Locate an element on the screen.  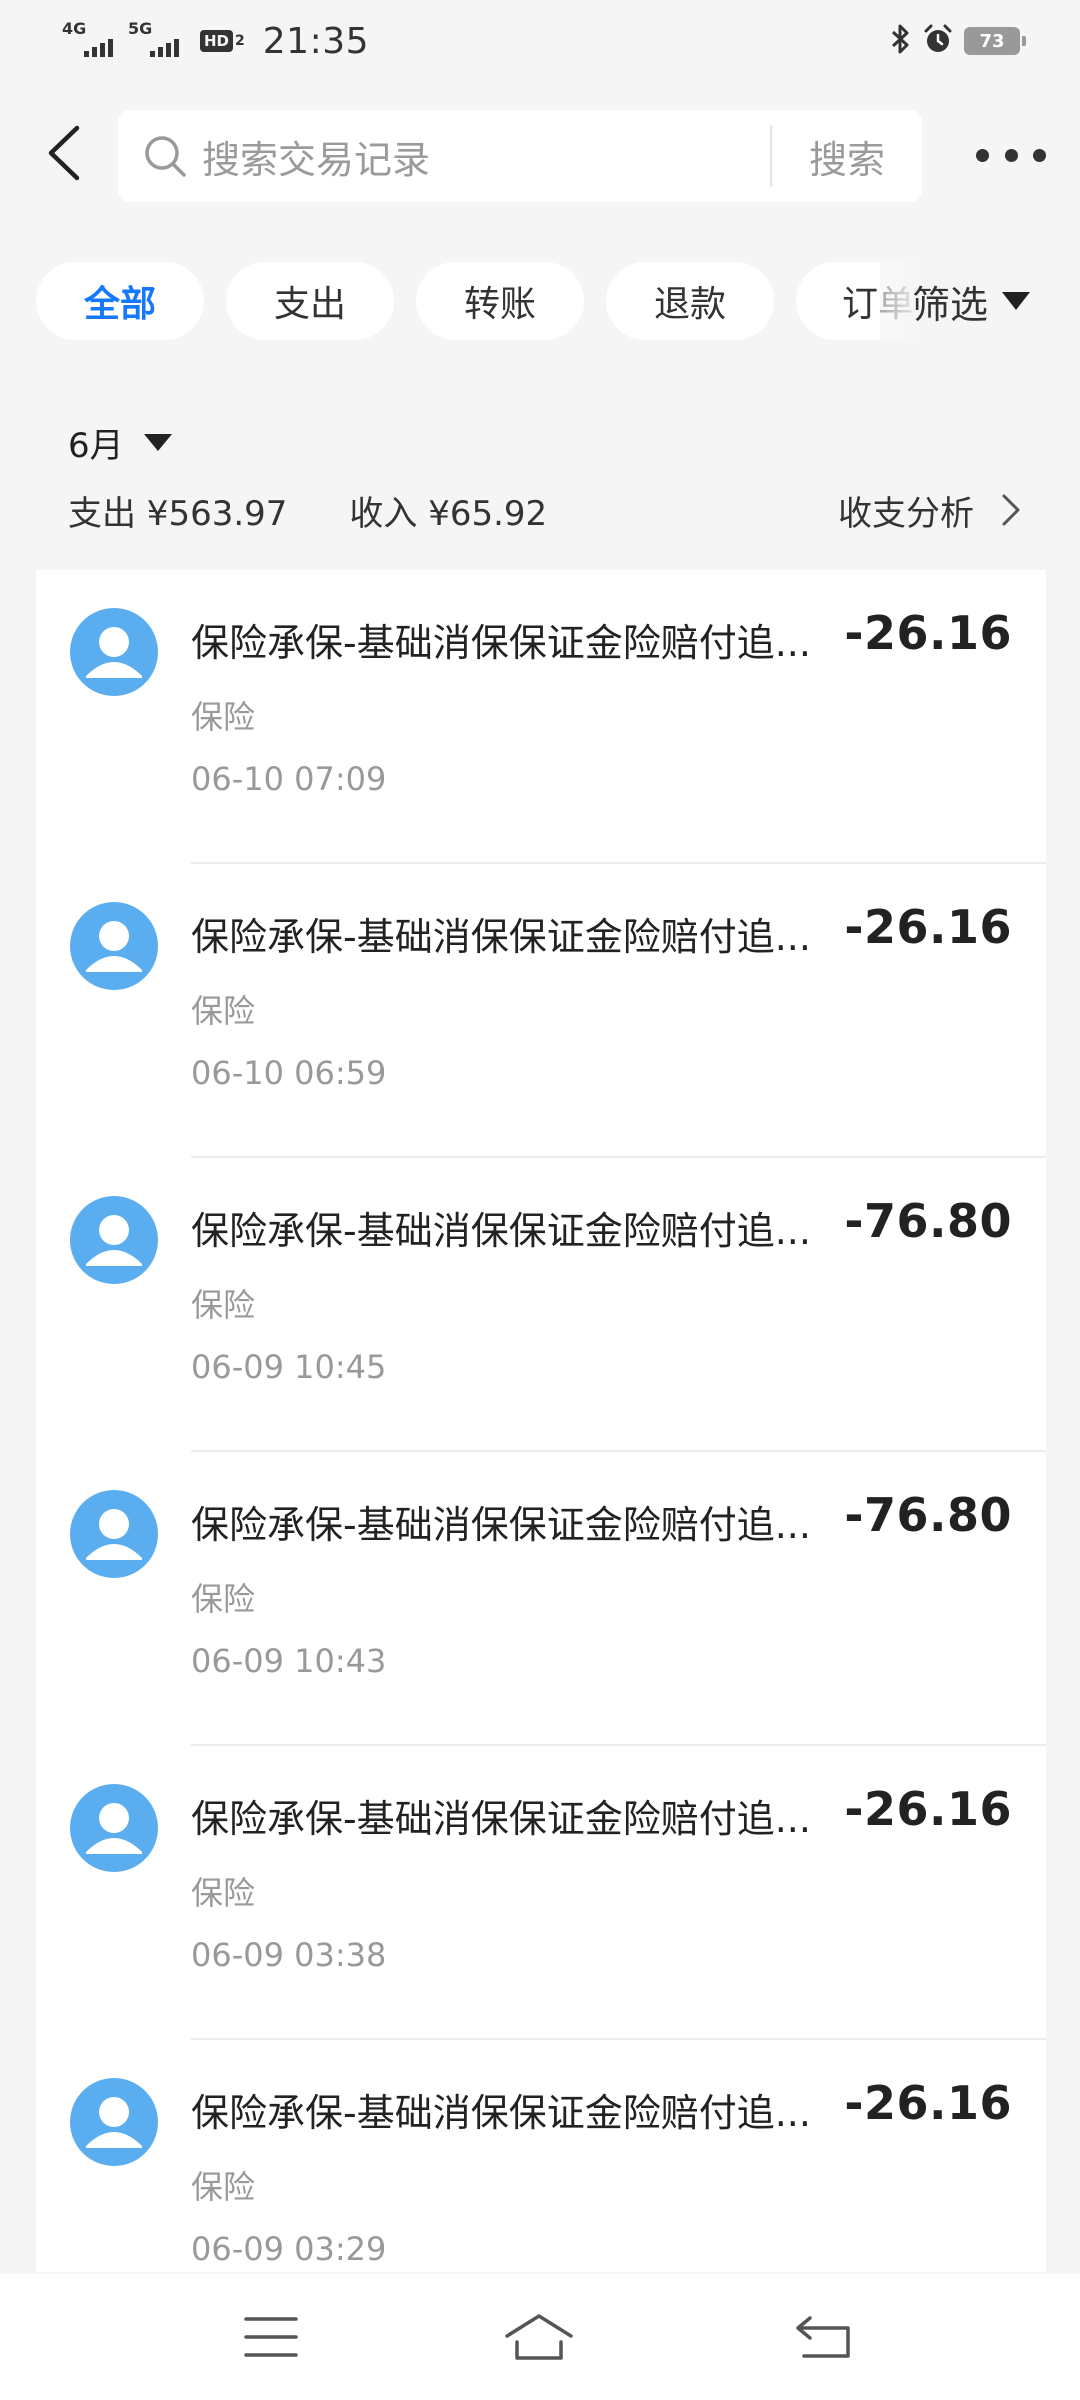
filter-chips: 全部 支出 转账 退款 订单 筛选 is located at coordinates (540, 301).